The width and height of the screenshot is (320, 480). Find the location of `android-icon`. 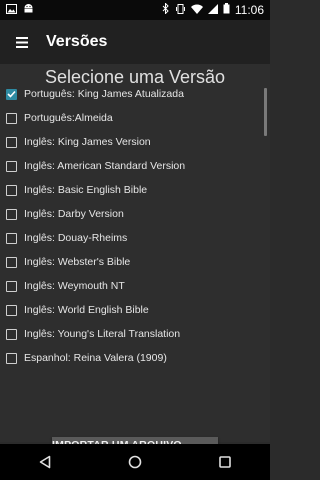

android-icon is located at coordinates (28, 10).